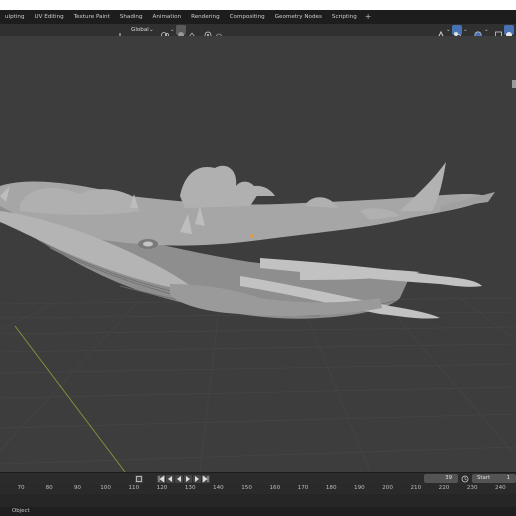  What do you see at coordinates (139, 479) in the screenshot?
I see `record-icon` at bounding box center [139, 479].